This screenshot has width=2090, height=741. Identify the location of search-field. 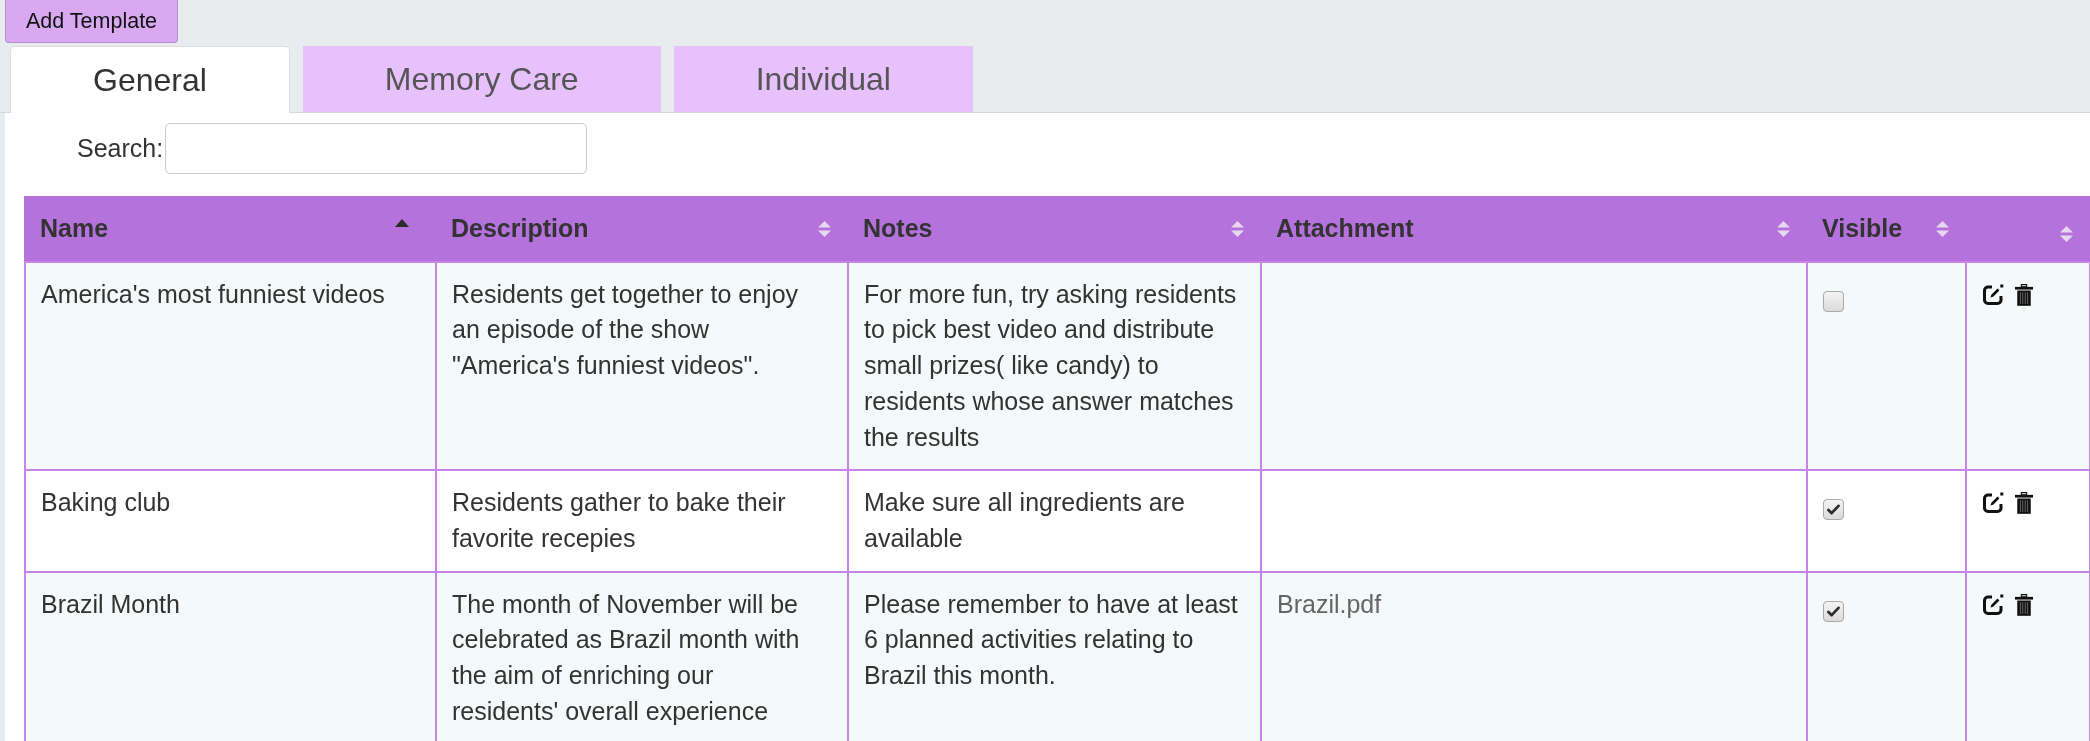
(376, 148).